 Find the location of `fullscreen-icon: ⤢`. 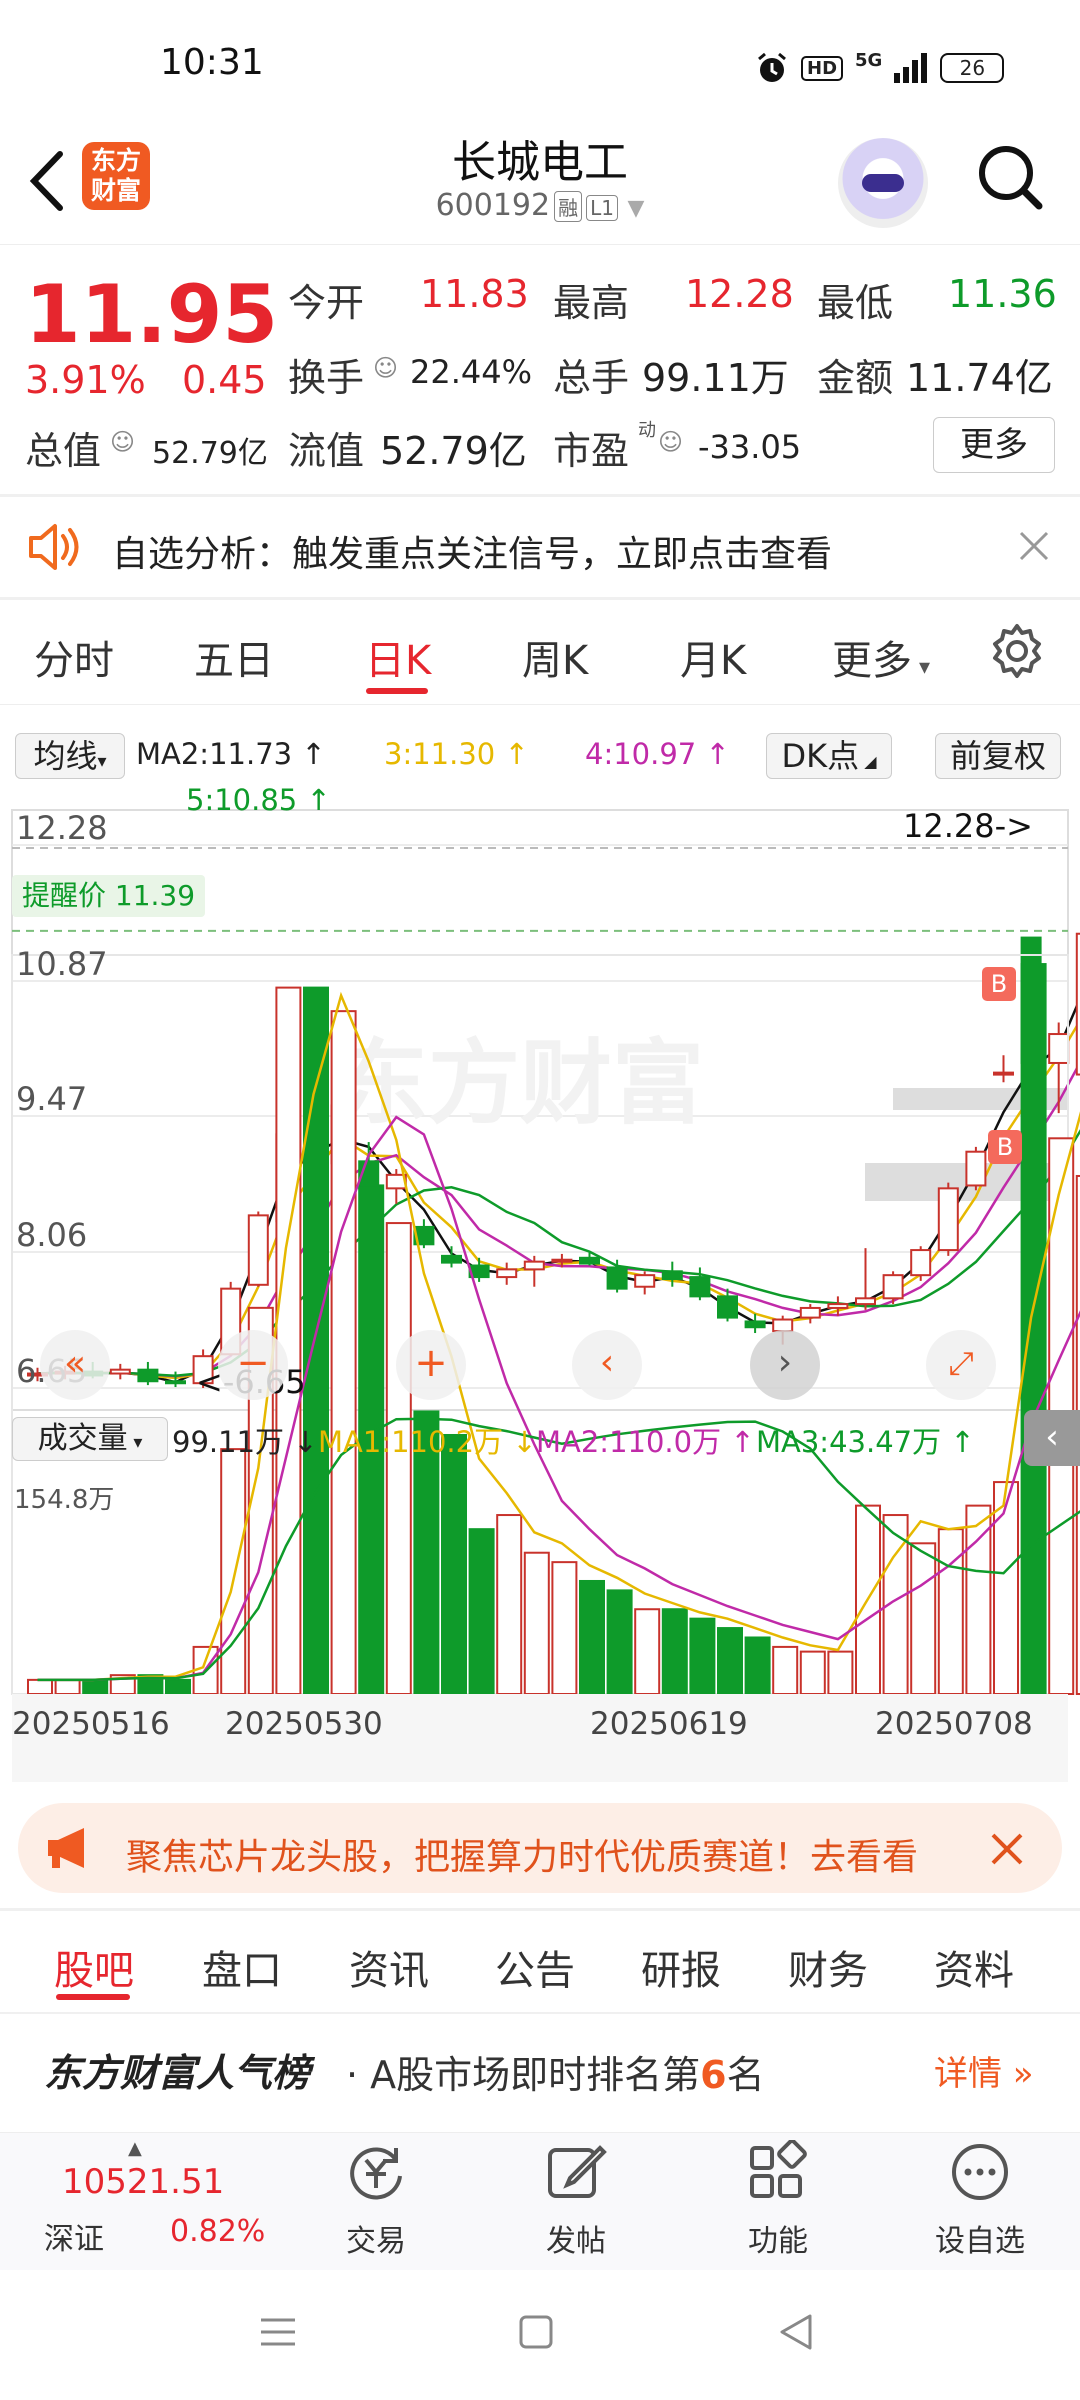

fullscreen-icon: ⤢ is located at coordinates (961, 1365).